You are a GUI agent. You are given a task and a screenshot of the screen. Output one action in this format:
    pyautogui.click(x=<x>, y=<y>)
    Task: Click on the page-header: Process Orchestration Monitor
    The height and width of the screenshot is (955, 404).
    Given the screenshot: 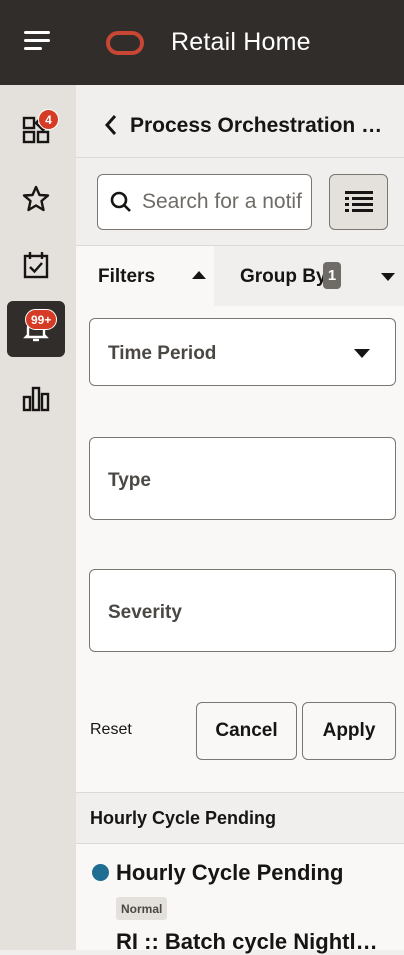 What is the action you would take?
    pyautogui.click(x=240, y=121)
    